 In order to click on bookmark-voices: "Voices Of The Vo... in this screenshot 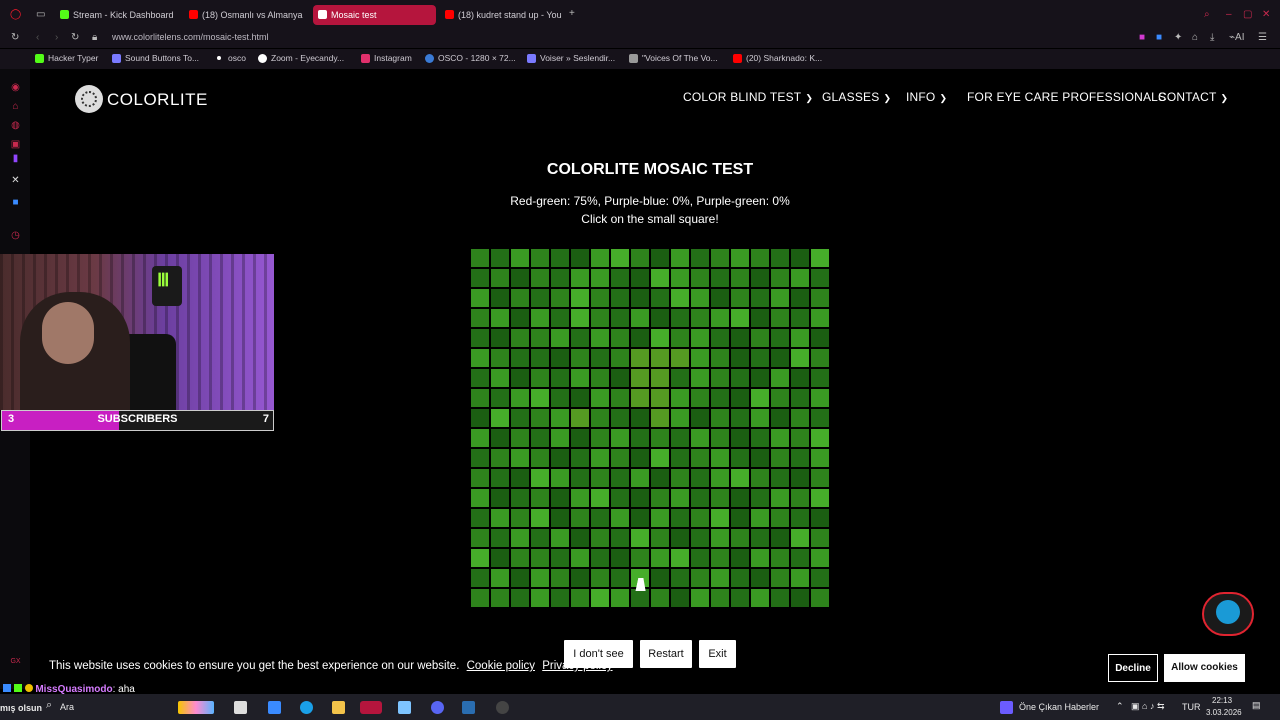, I will do `click(673, 58)`.